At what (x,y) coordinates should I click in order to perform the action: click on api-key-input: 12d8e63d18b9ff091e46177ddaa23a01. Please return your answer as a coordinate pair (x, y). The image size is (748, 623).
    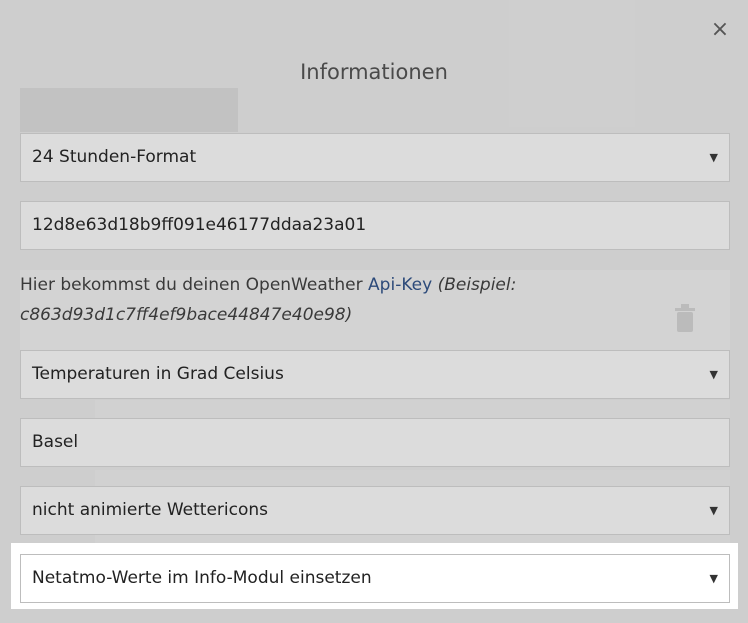
    Looking at the image, I should click on (375, 225).